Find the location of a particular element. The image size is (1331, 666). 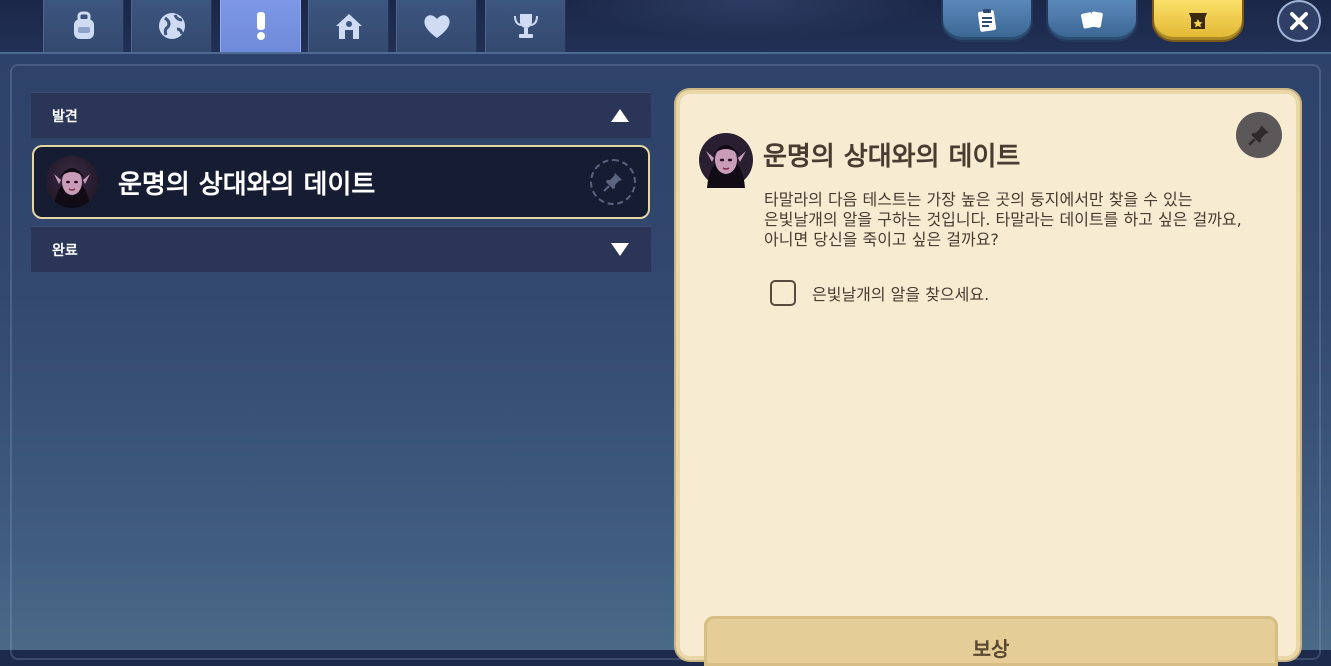

trophy-icon is located at coordinates (525, 26).